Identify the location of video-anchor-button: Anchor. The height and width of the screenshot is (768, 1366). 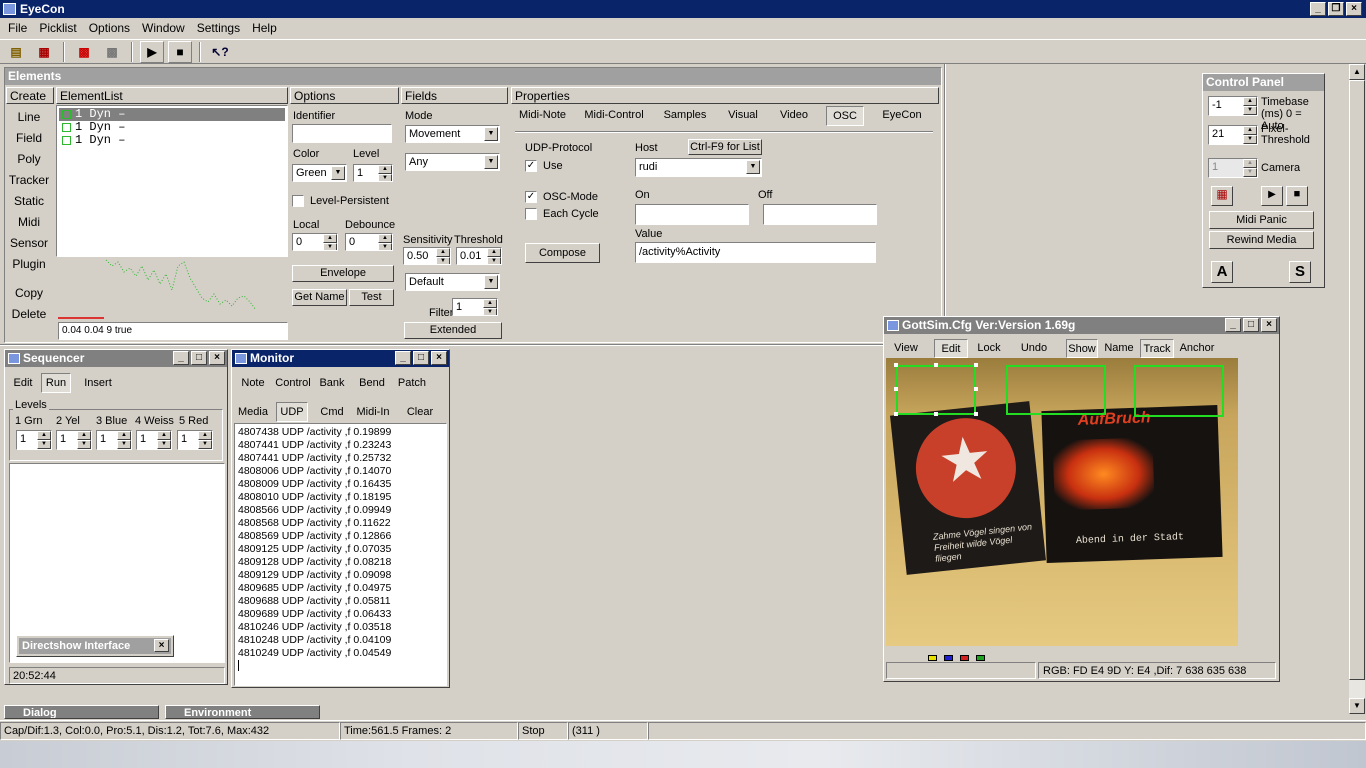
(1197, 348).